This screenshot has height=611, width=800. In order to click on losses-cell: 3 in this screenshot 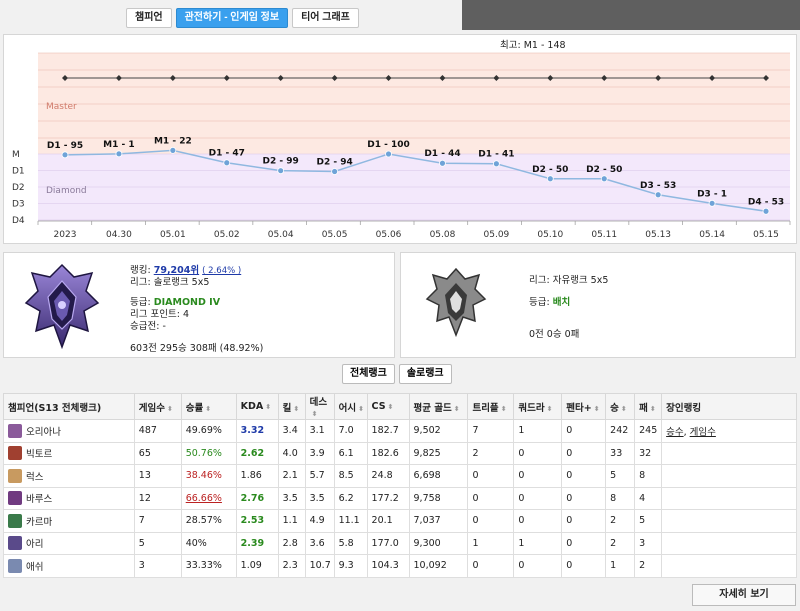, I will do `click(648, 543)`.